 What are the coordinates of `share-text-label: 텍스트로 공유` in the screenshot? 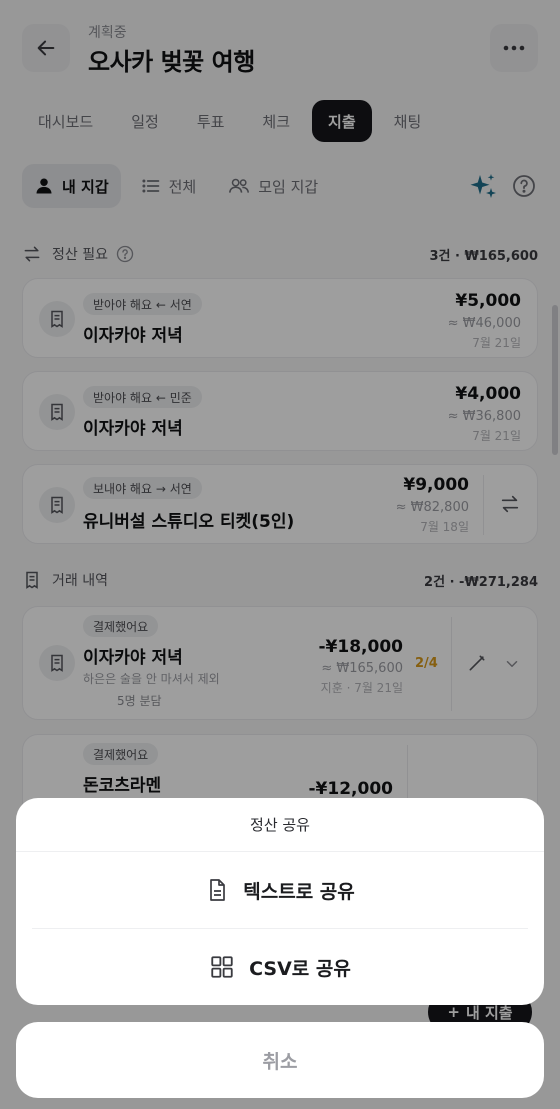 It's located at (299, 891).